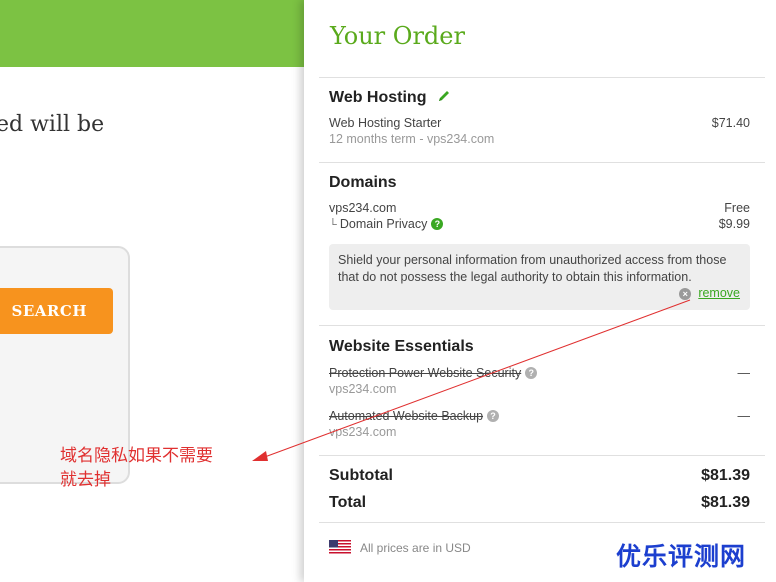 This screenshot has height=582, width=776. Describe the element at coordinates (685, 293) in the screenshot. I see `remove-circle-x-icon: ×` at that location.